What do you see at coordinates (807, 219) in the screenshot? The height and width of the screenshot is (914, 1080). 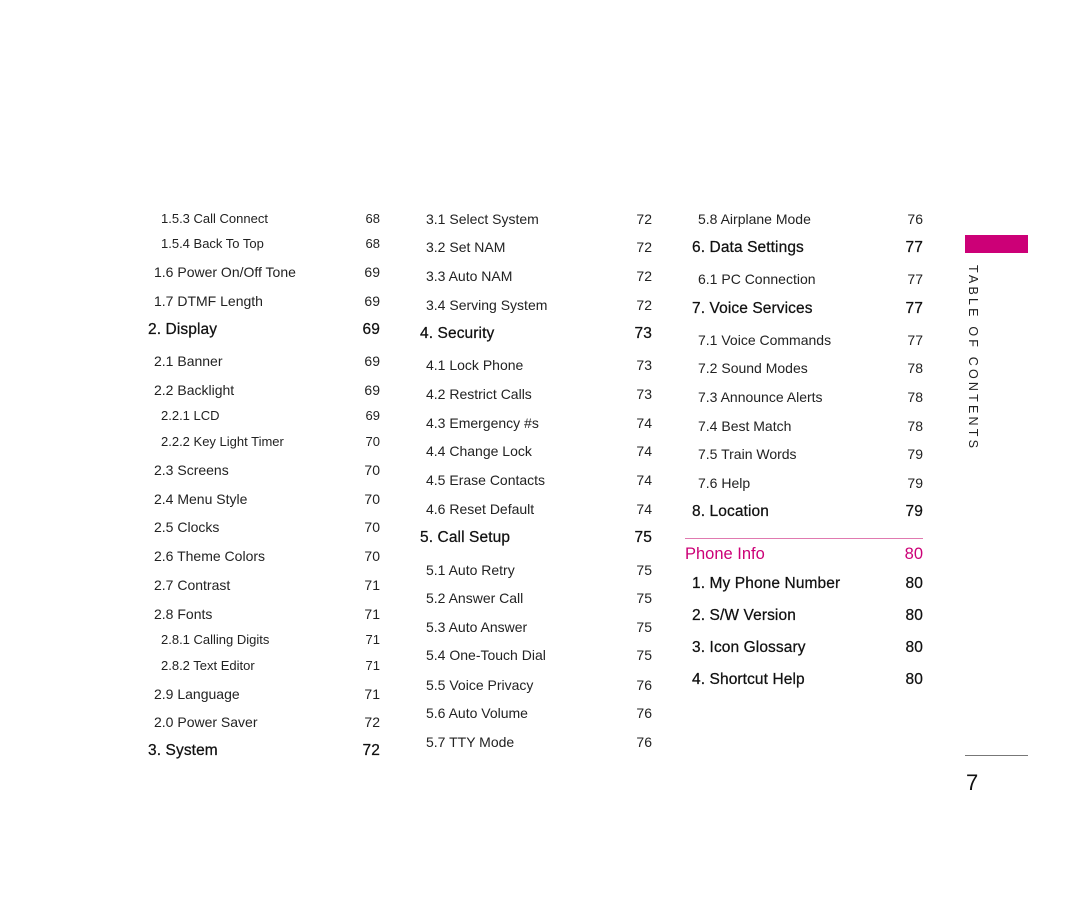 I see `toc-entry: 5.8 Airplane Mode 76` at bounding box center [807, 219].